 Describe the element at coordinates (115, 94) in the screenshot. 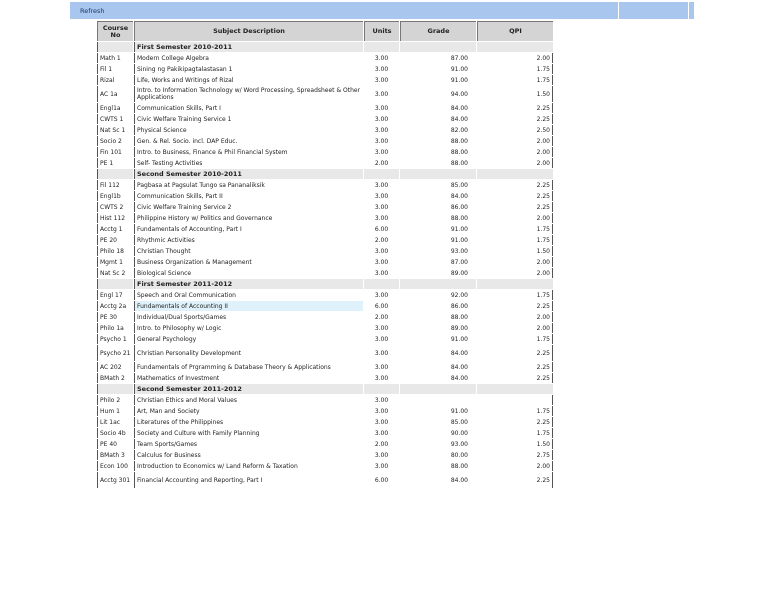

I see `course-no-cell: AC 1a` at that location.